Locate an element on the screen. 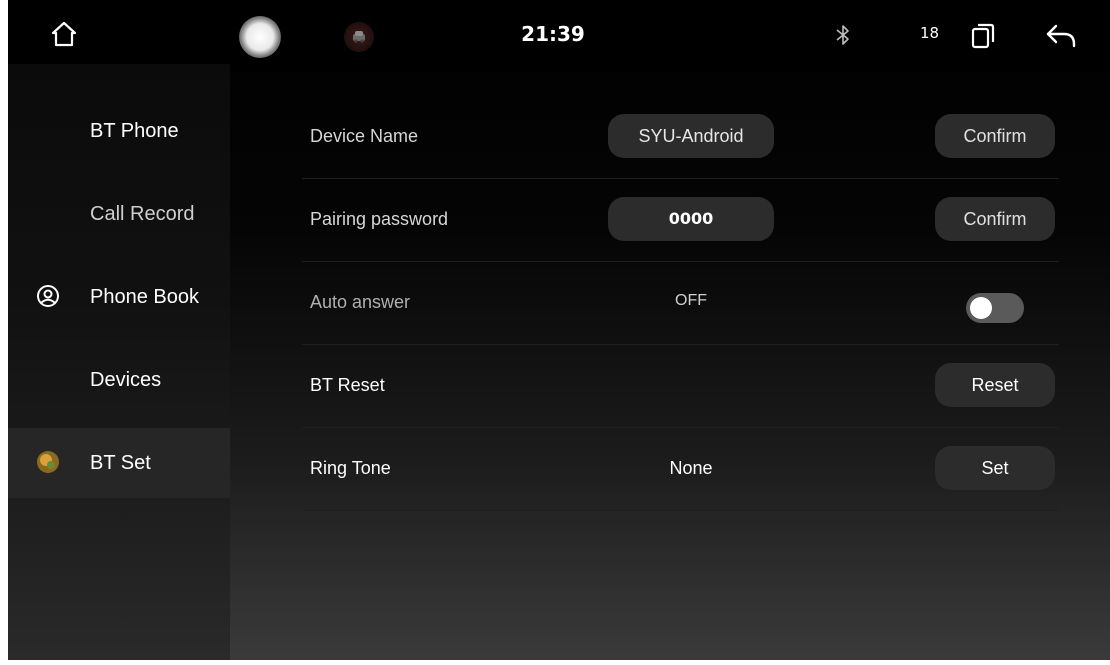  device-name-label: Device Name is located at coordinates (364, 136).